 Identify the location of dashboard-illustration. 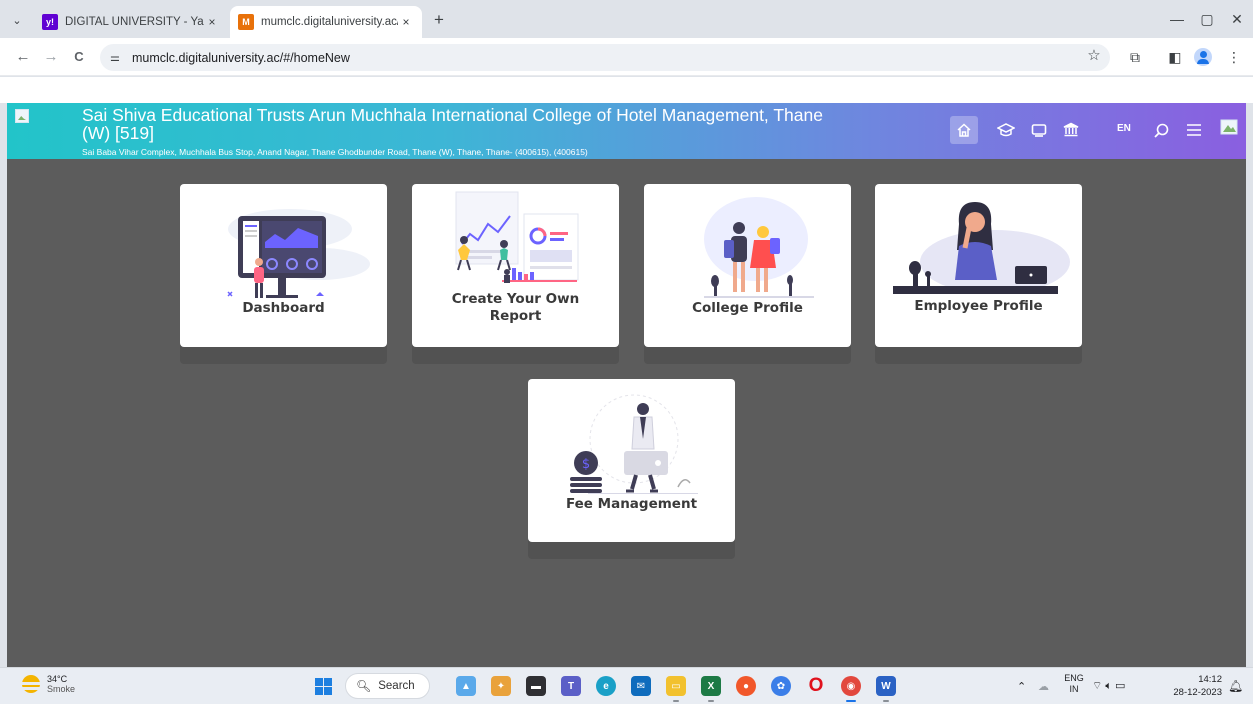
(298, 253).